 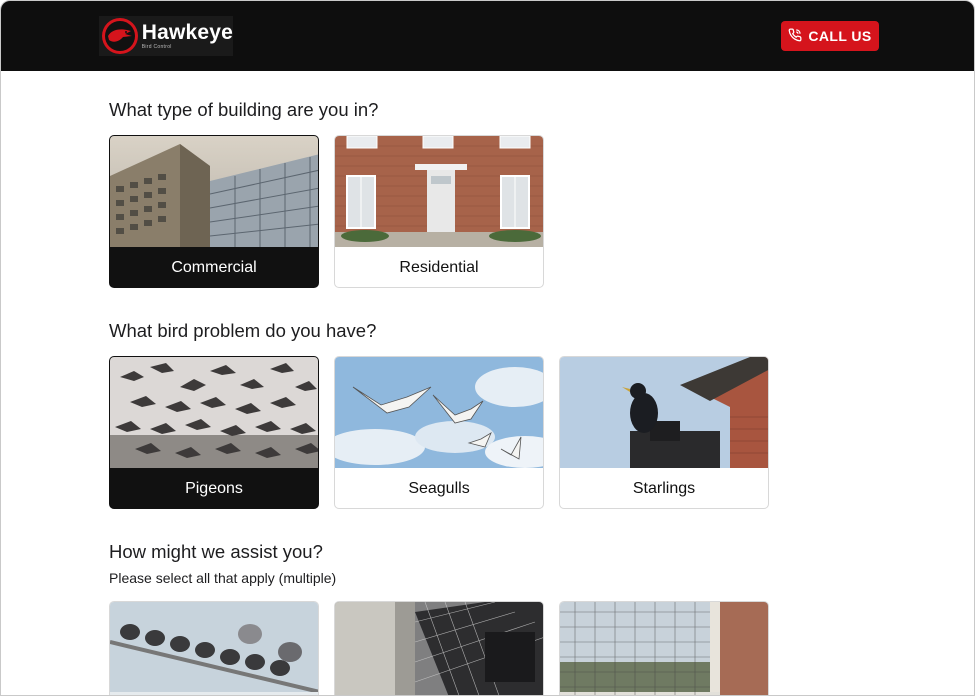 I want to click on call-us-label: CALL US, so click(x=840, y=36).